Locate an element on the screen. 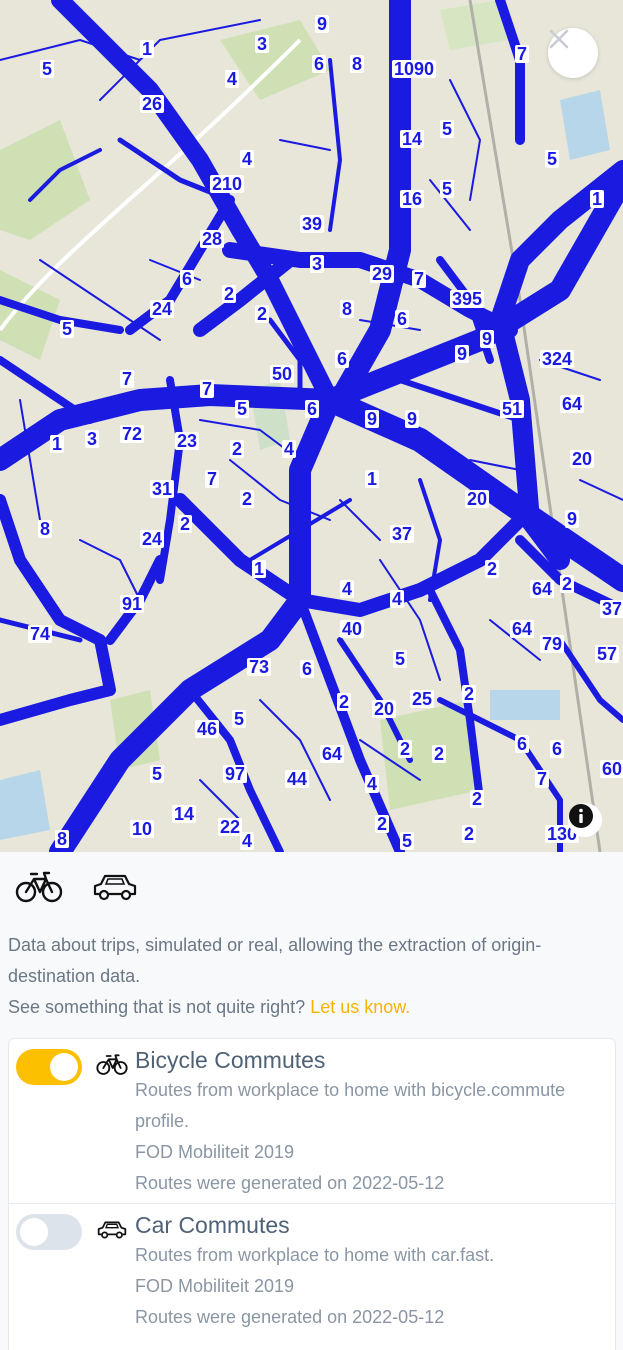  close-button is located at coordinates (573, 53).